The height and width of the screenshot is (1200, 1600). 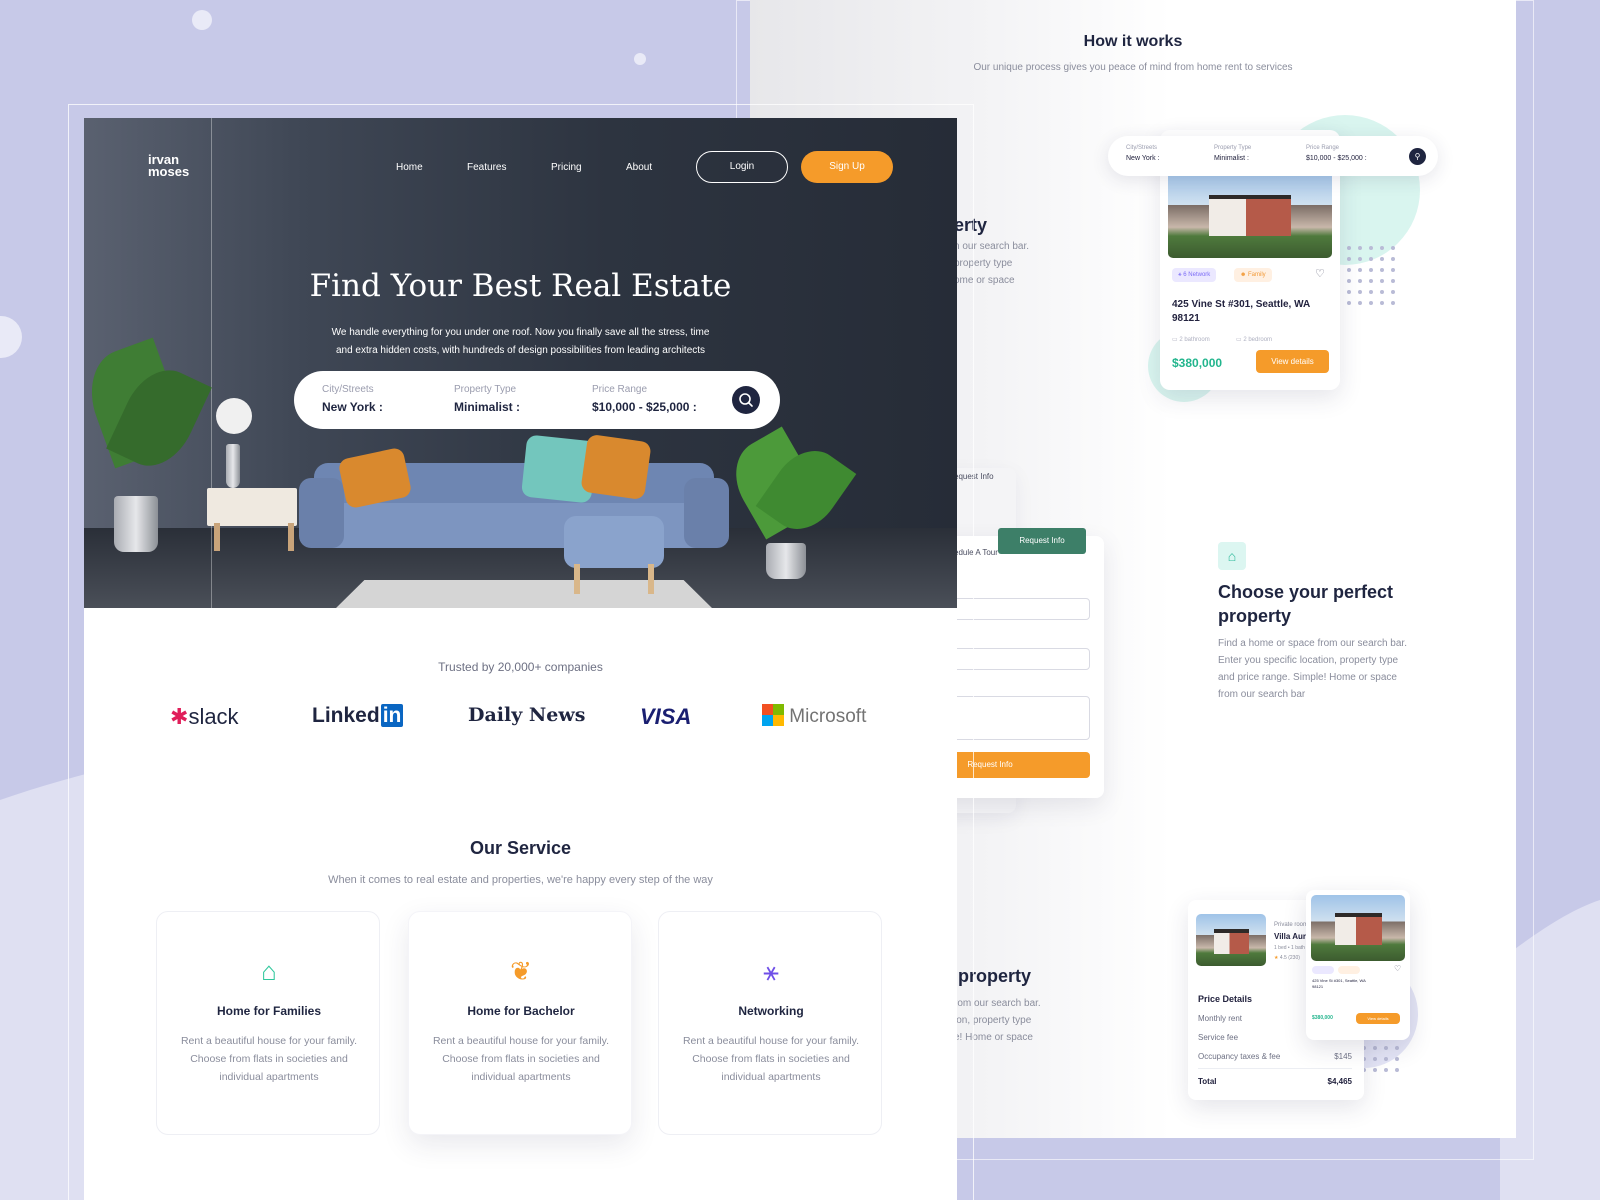 What do you see at coordinates (644, 399) in the screenshot?
I see `price-range-select: Price Range $10,000 - $25,000 :` at bounding box center [644, 399].